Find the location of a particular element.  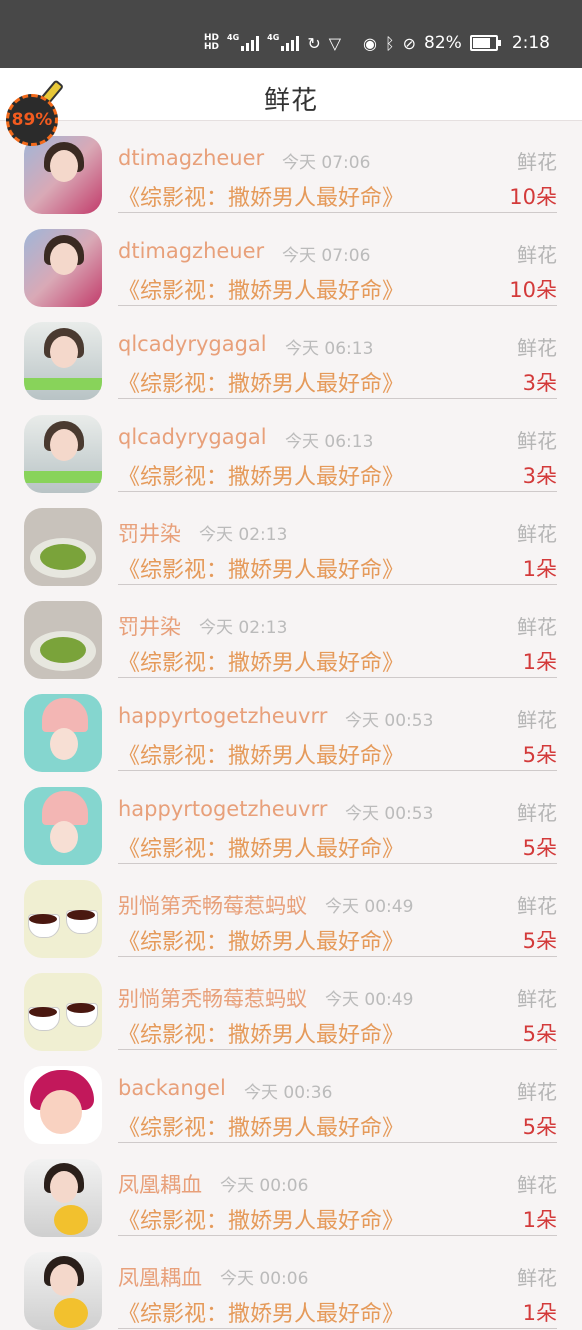

eye-icon: ◉ is located at coordinates (370, 43).